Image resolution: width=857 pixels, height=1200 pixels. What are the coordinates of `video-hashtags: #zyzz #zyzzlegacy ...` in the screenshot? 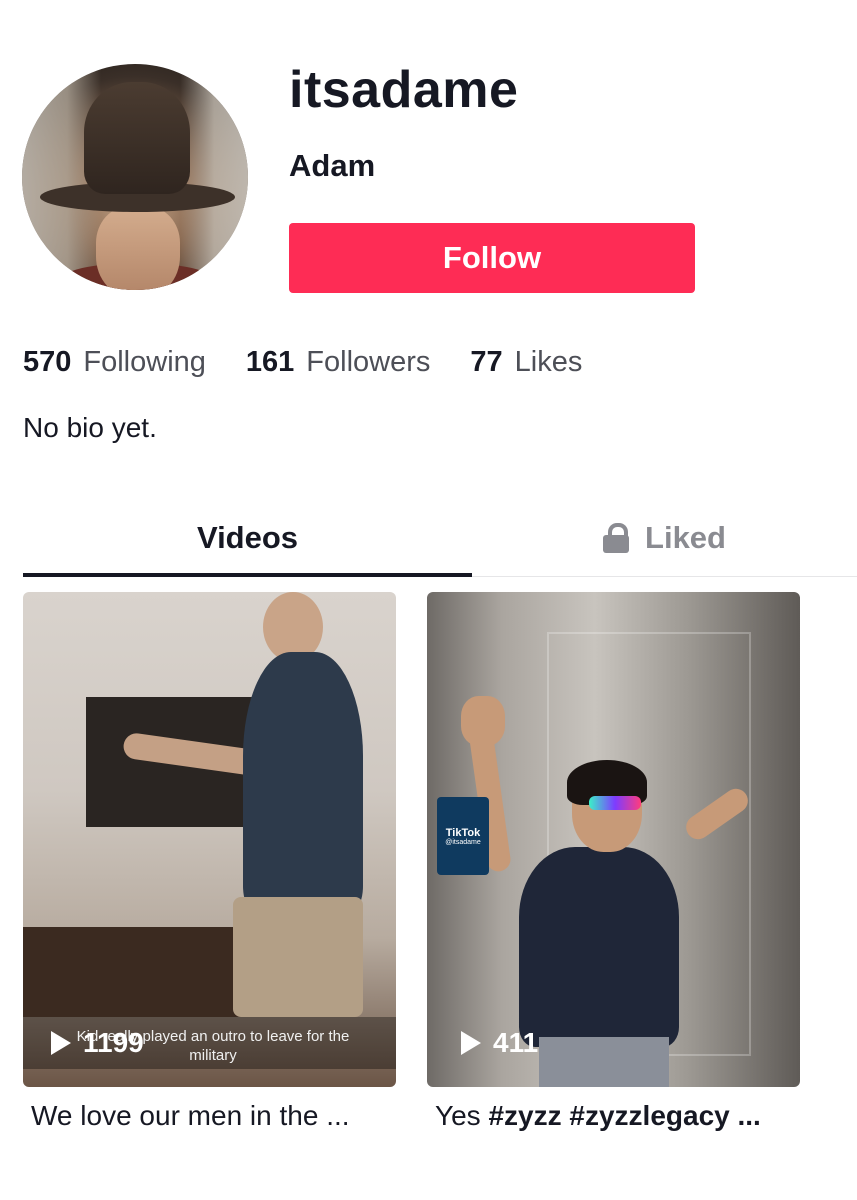 It's located at (624, 1115).